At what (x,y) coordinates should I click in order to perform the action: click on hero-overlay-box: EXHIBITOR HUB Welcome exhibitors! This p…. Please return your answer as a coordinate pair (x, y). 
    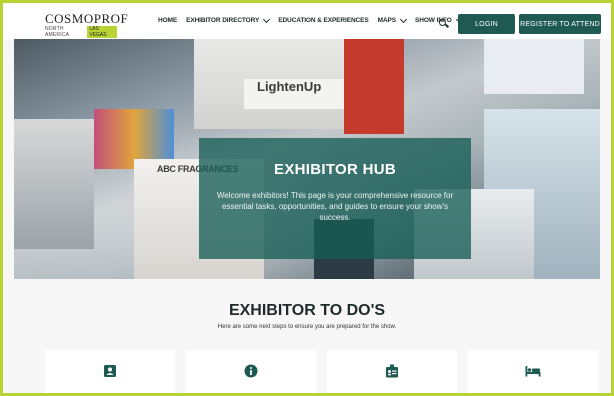
    Looking at the image, I should click on (335, 198).